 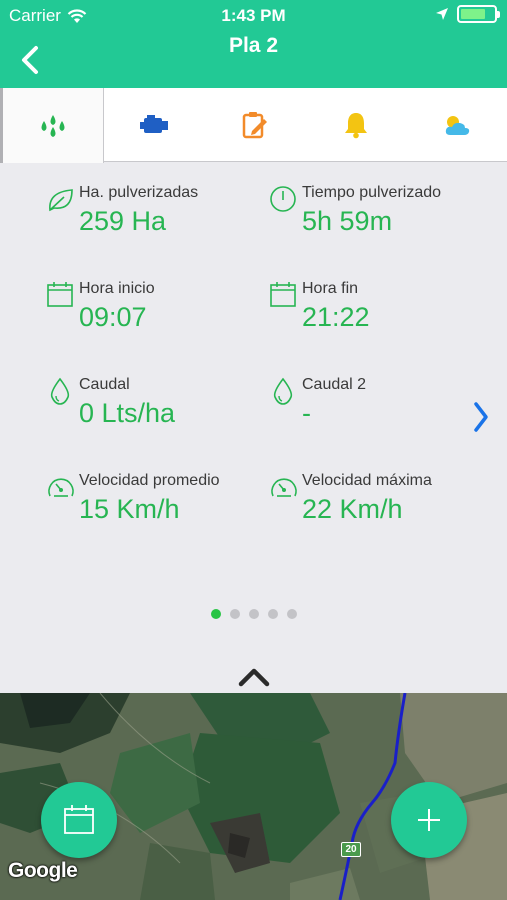 What do you see at coordinates (43, 870) in the screenshot?
I see `google-attribution: Google` at bounding box center [43, 870].